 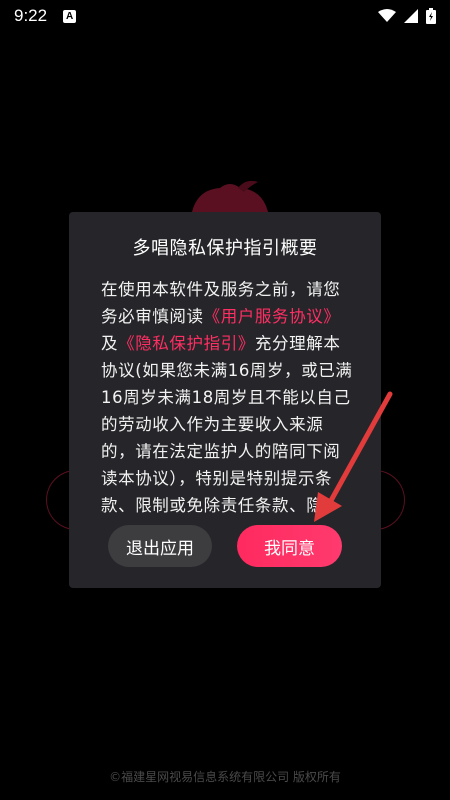 What do you see at coordinates (31, 15) in the screenshot?
I see `status-time: 9:22` at bounding box center [31, 15].